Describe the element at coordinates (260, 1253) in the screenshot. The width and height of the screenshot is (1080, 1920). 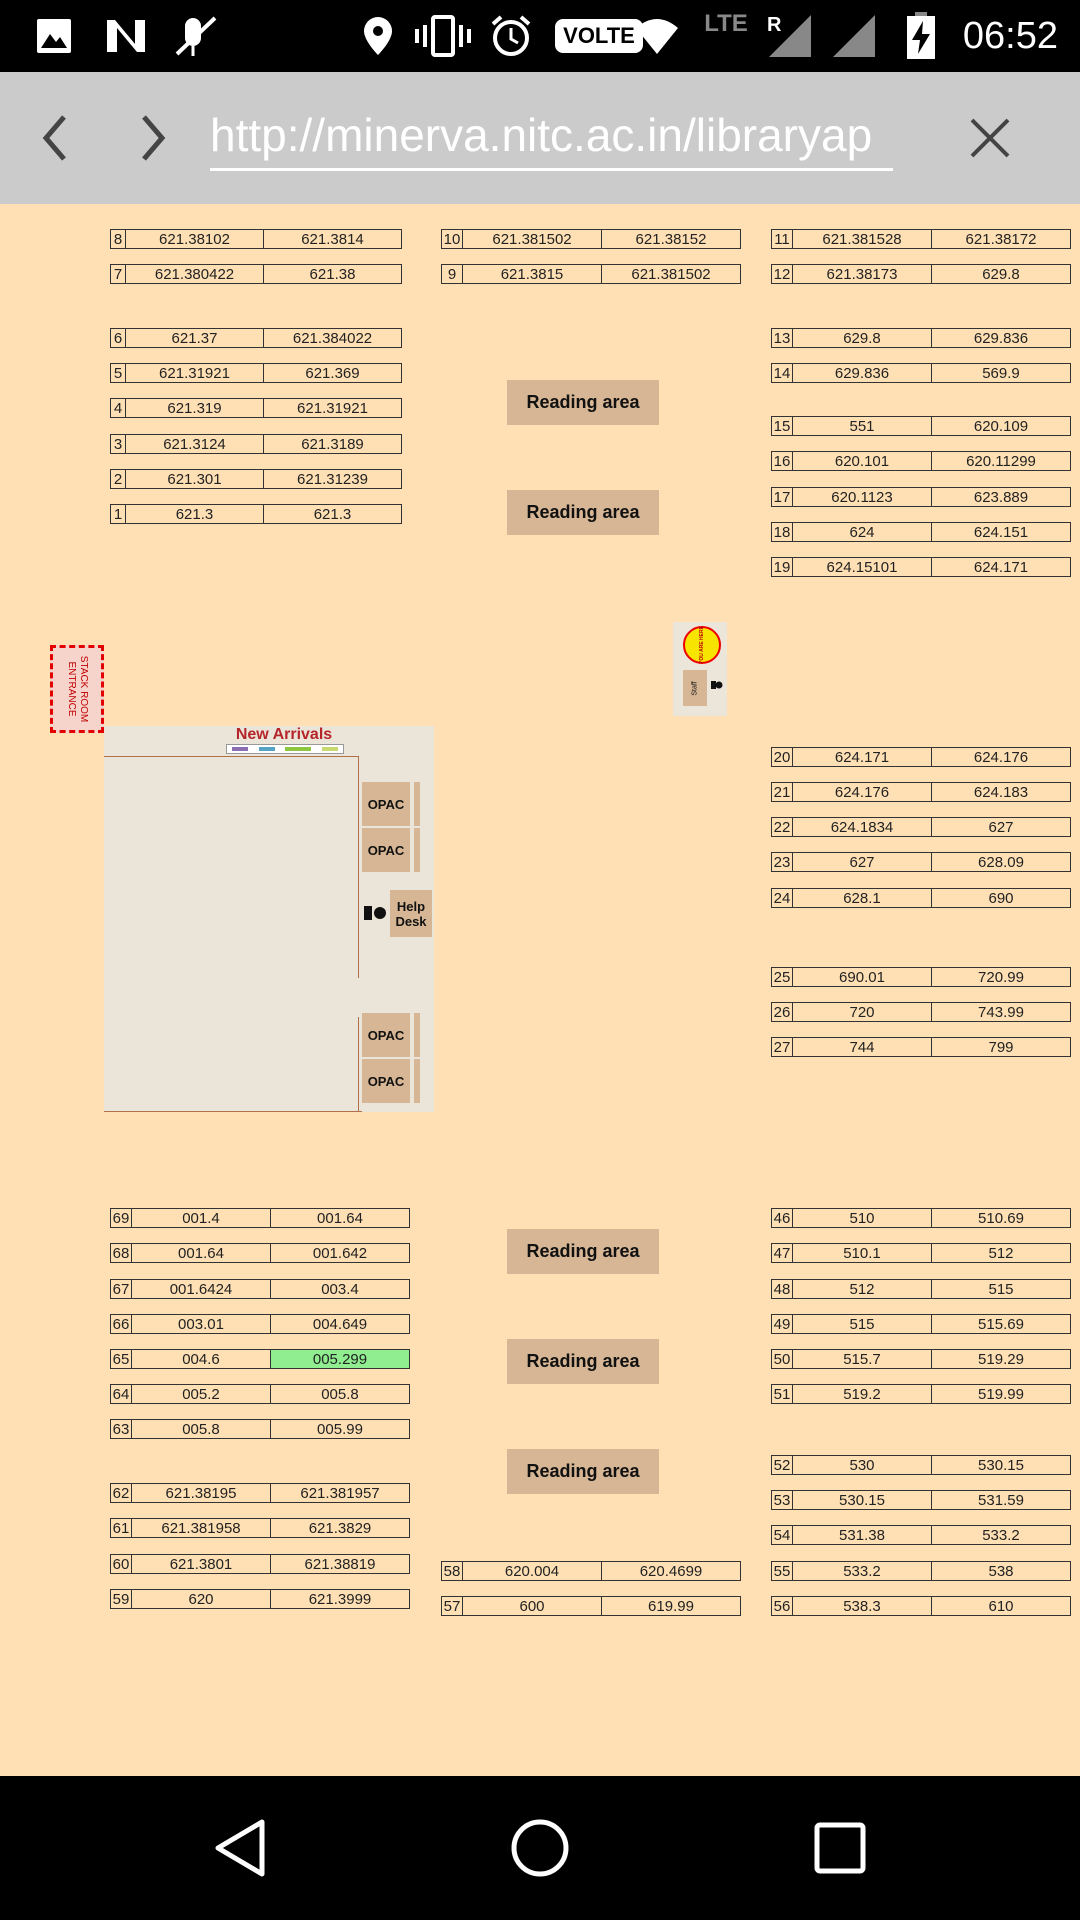
I see `rack-68: 68 001.64 001.642` at that location.